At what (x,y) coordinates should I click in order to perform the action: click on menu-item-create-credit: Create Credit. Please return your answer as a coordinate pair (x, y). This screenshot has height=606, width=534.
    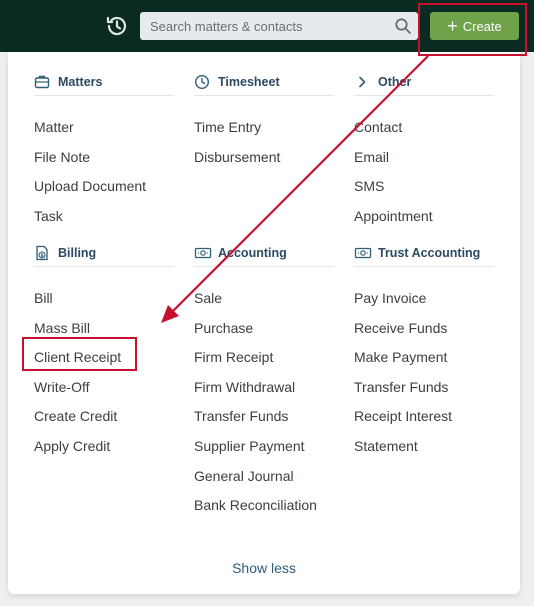
    Looking at the image, I should click on (104, 417).